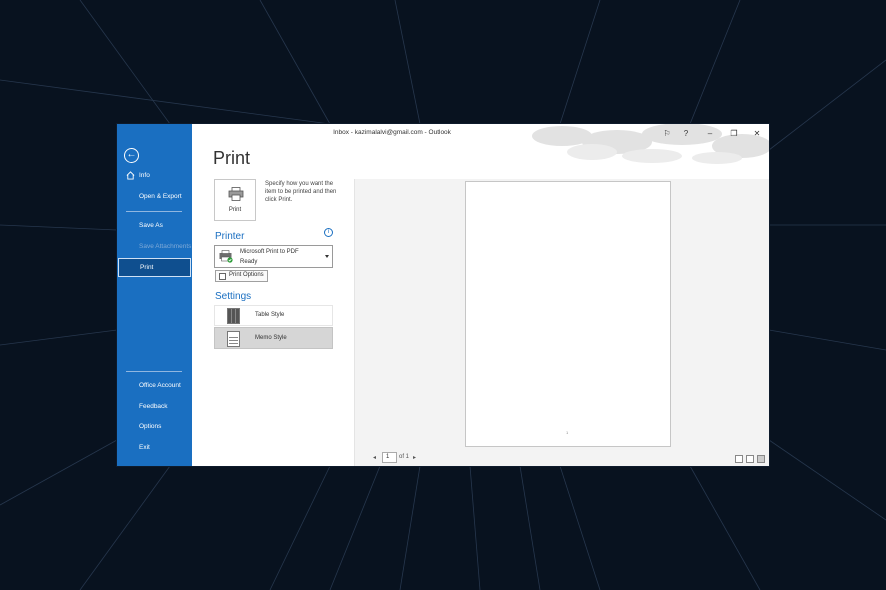 The image size is (886, 590). Describe the element at coordinates (567, 432) in the screenshot. I see `page-number-mark: 1` at that location.